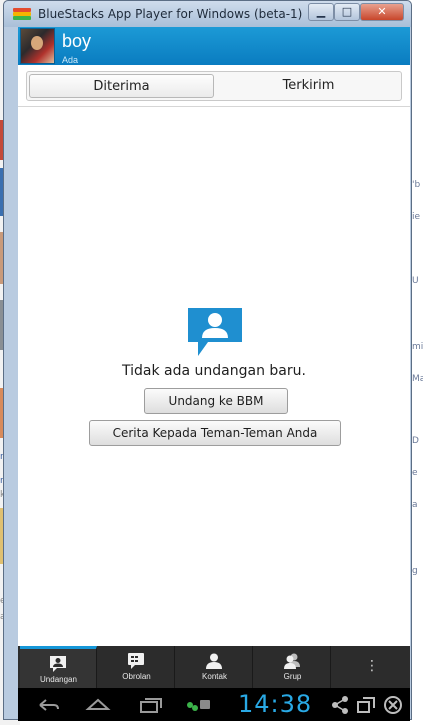 The image size is (423, 725). Describe the element at coordinates (214, 46) in the screenshot. I see `app-header: boy Ada` at that location.